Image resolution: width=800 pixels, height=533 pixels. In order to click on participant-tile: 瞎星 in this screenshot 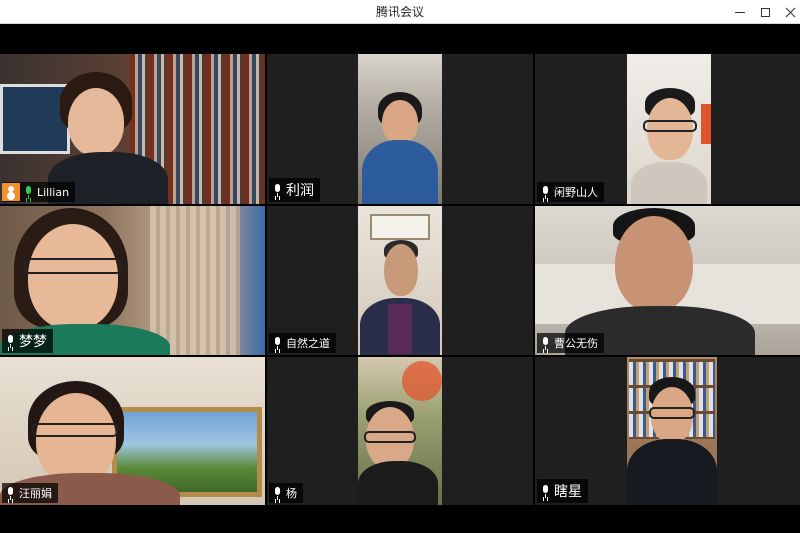, I will do `click(667, 431)`.